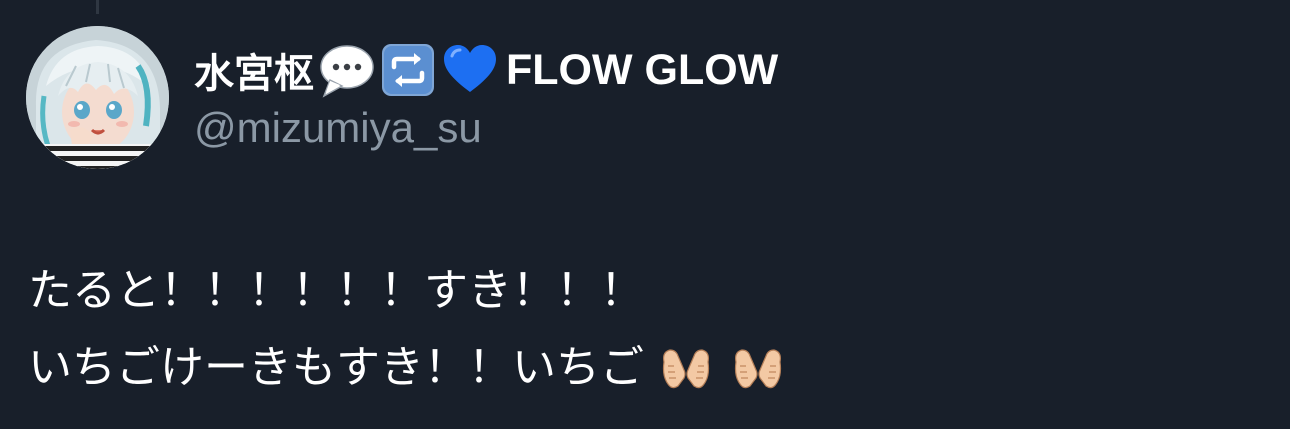 The width and height of the screenshot is (1290, 429). I want to click on author-handle: @mizumiya_su, so click(338, 128).